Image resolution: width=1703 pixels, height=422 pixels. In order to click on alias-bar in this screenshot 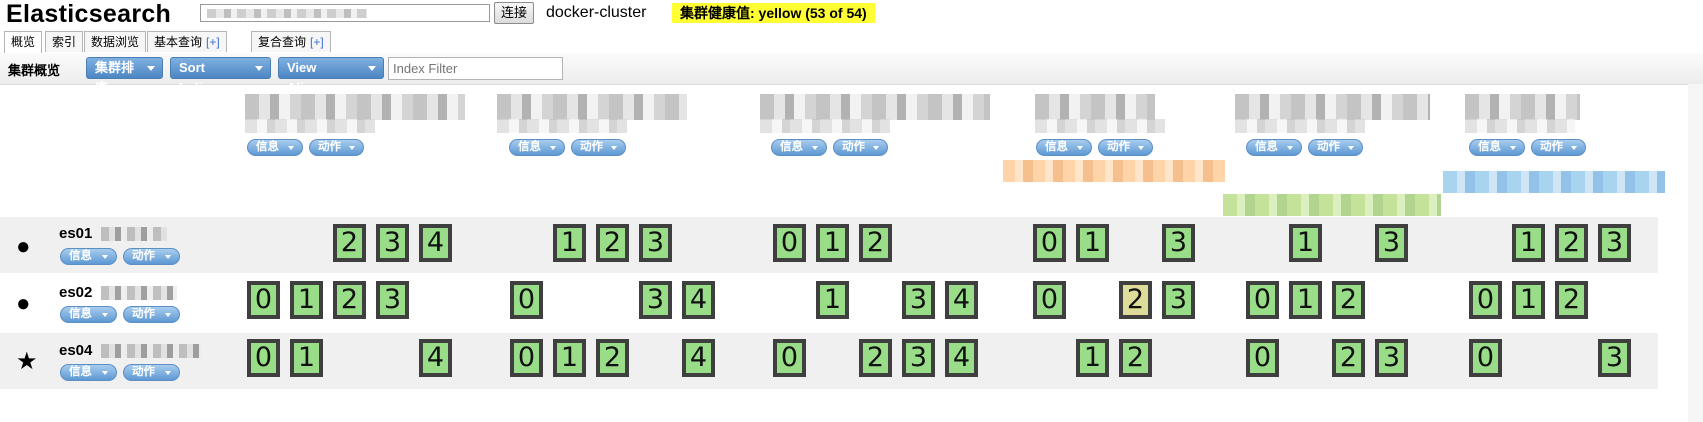, I will do `click(1114, 171)`.